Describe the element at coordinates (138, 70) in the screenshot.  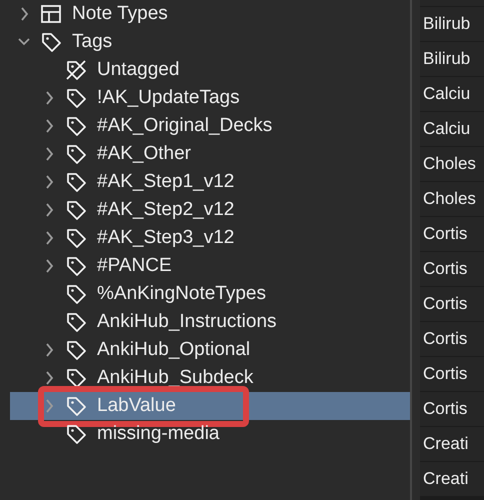
I see `tree-item-label: Untagged` at that location.